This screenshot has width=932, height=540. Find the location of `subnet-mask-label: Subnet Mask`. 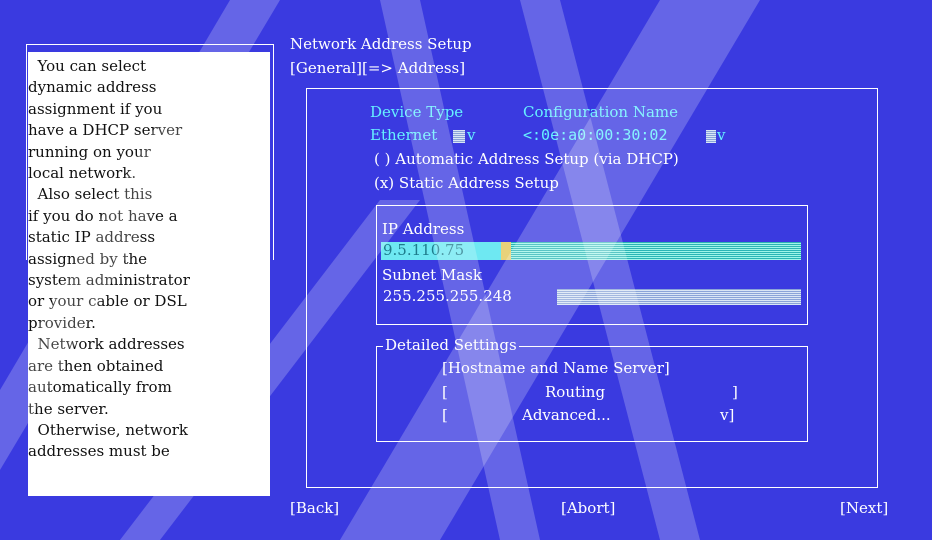

subnet-mask-label: Subnet Mask is located at coordinates (432, 275).